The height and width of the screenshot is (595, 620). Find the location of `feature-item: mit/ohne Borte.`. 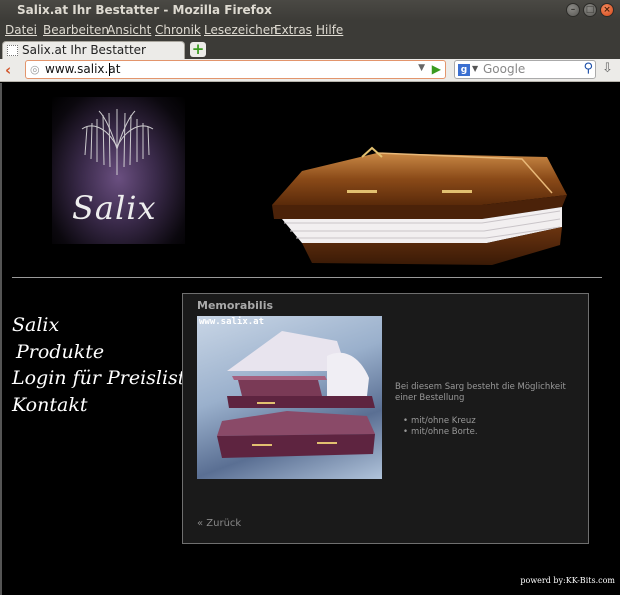

feature-item: mit/ohne Borte. is located at coordinates (440, 432).